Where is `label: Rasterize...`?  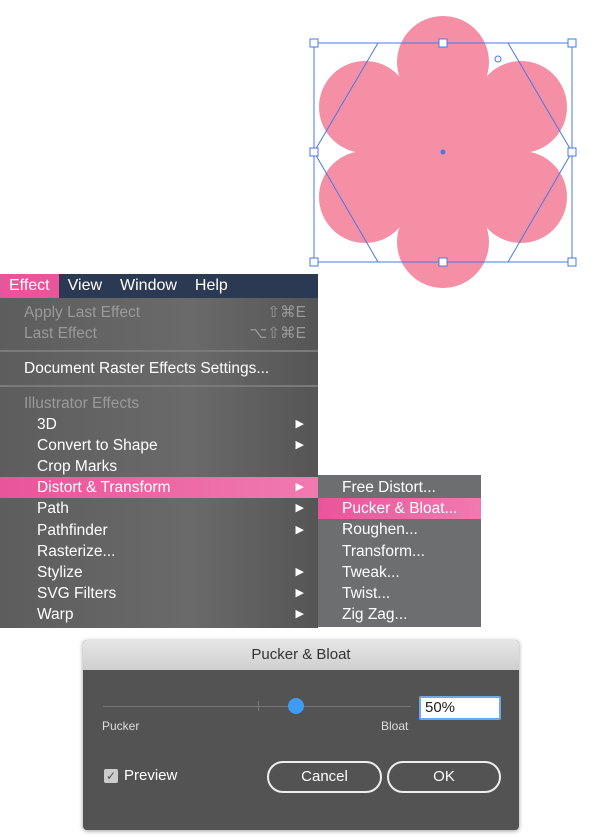 label: Rasterize... is located at coordinates (76, 551).